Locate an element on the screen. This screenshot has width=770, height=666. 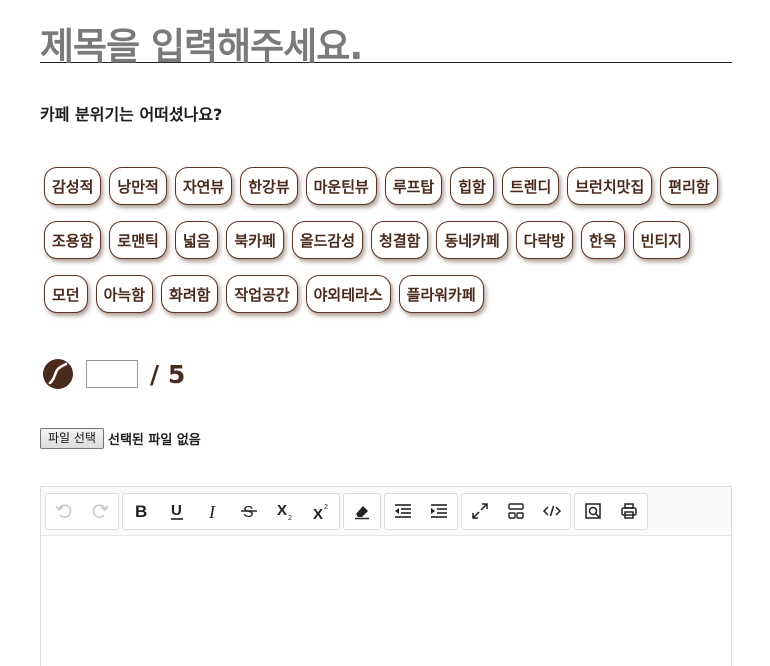
tag-button: 로맨틱 is located at coordinates (138, 240).